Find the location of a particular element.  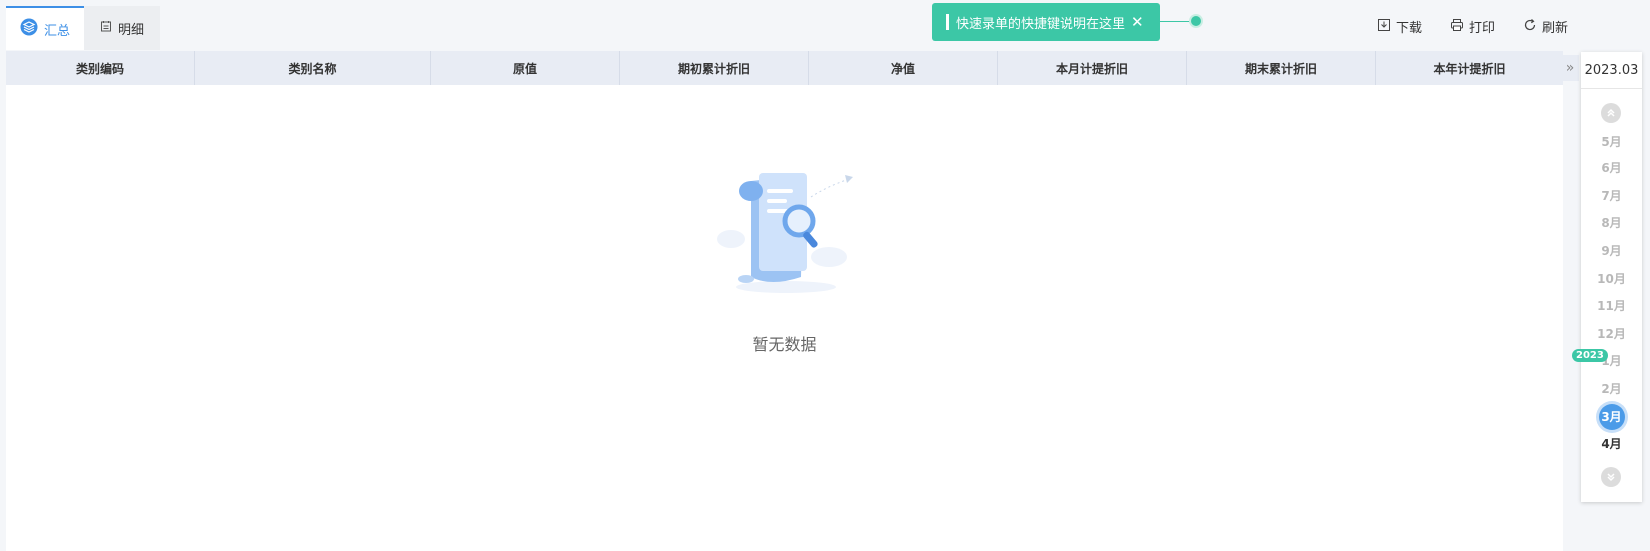

tab-bar: 汇总 明细 is located at coordinates (83, 28).